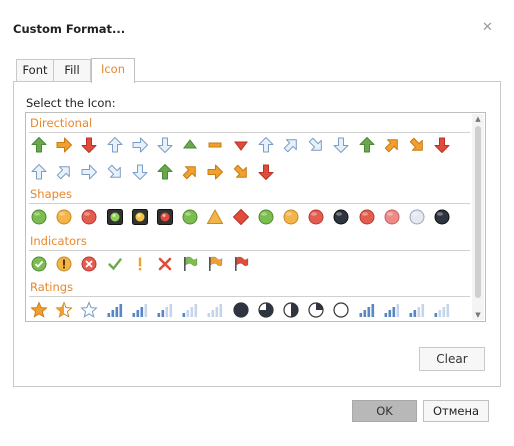 This screenshot has width=514, height=446. I want to click on check-green-icon, so click(115, 264).